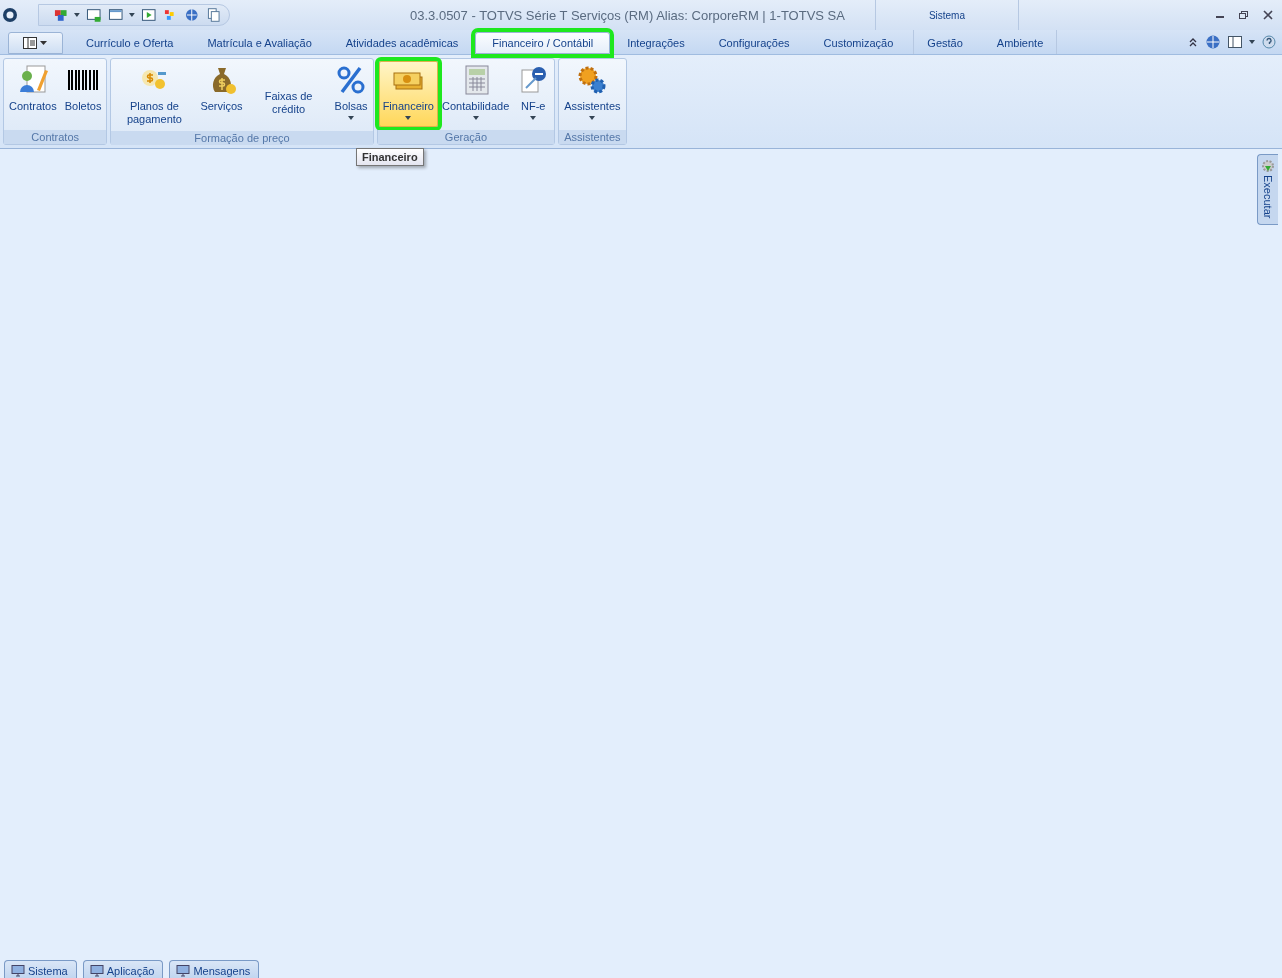 This screenshot has width=1282, height=978. What do you see at coordinates (476, 94) in the screenshot?
I see `ribbon-button: Contabilidade` at bounding box center [476, 94].